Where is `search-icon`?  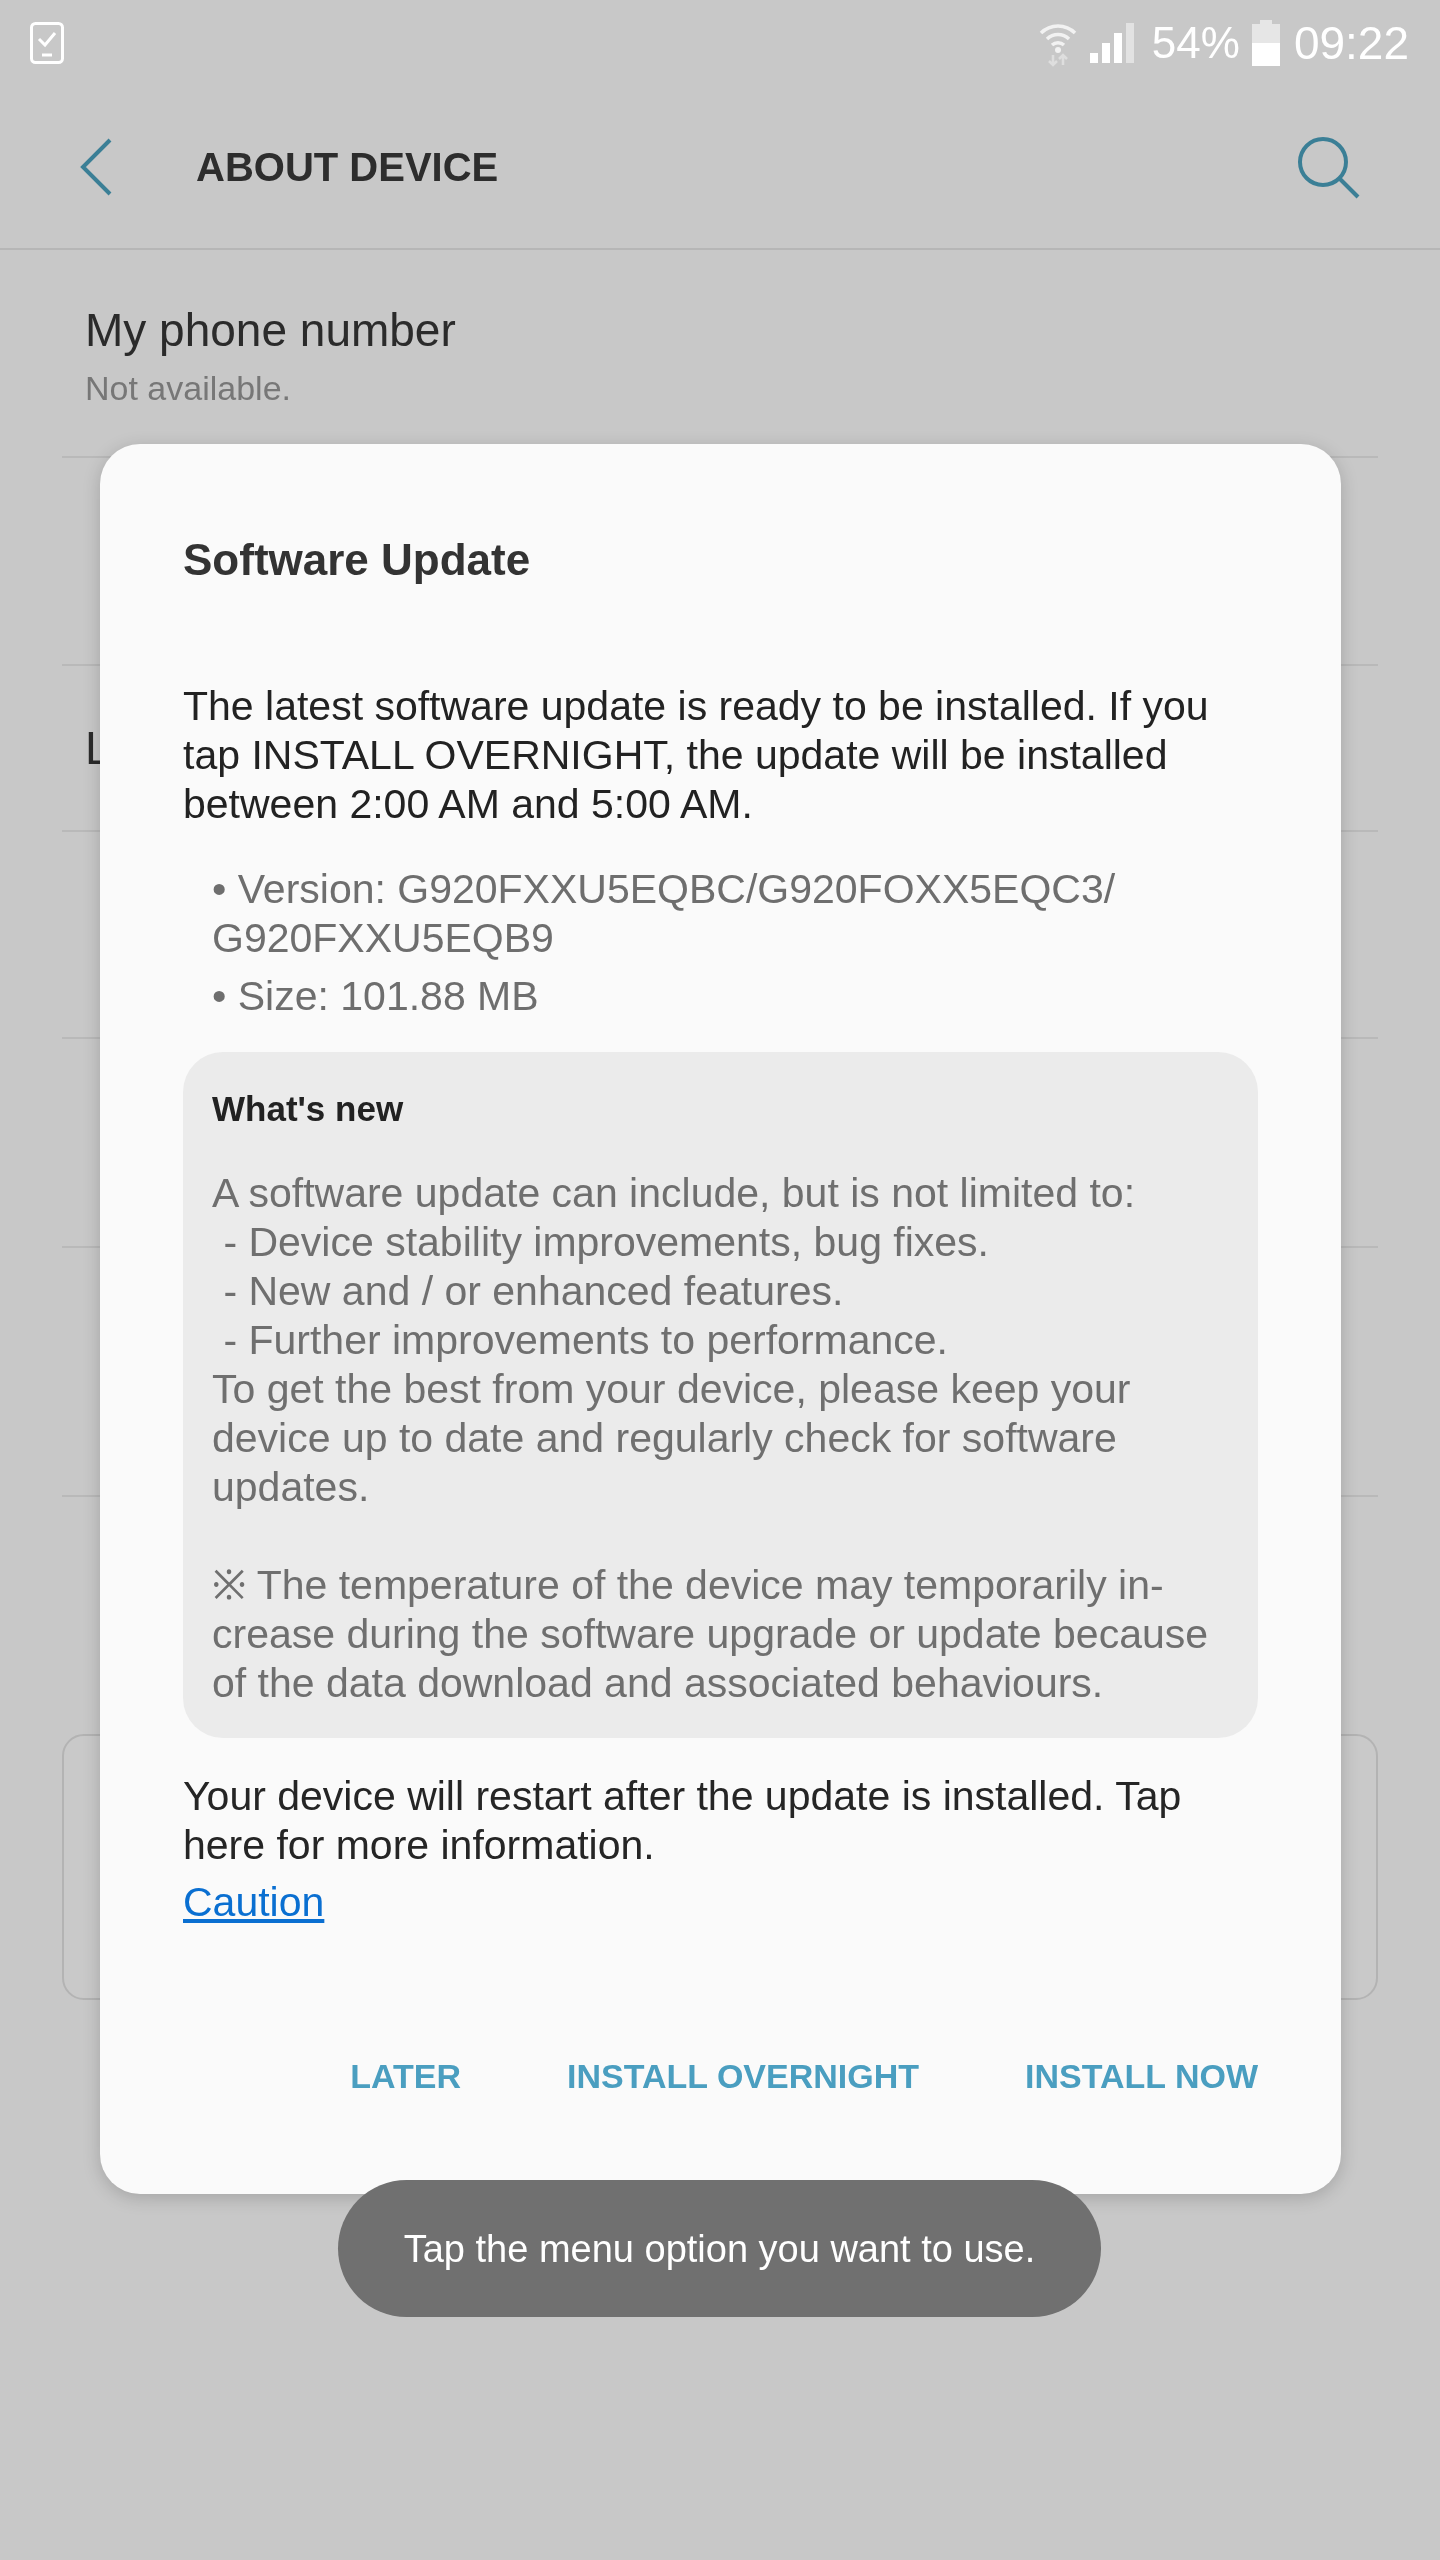
search-icon is located at coordinates (1328, 167).